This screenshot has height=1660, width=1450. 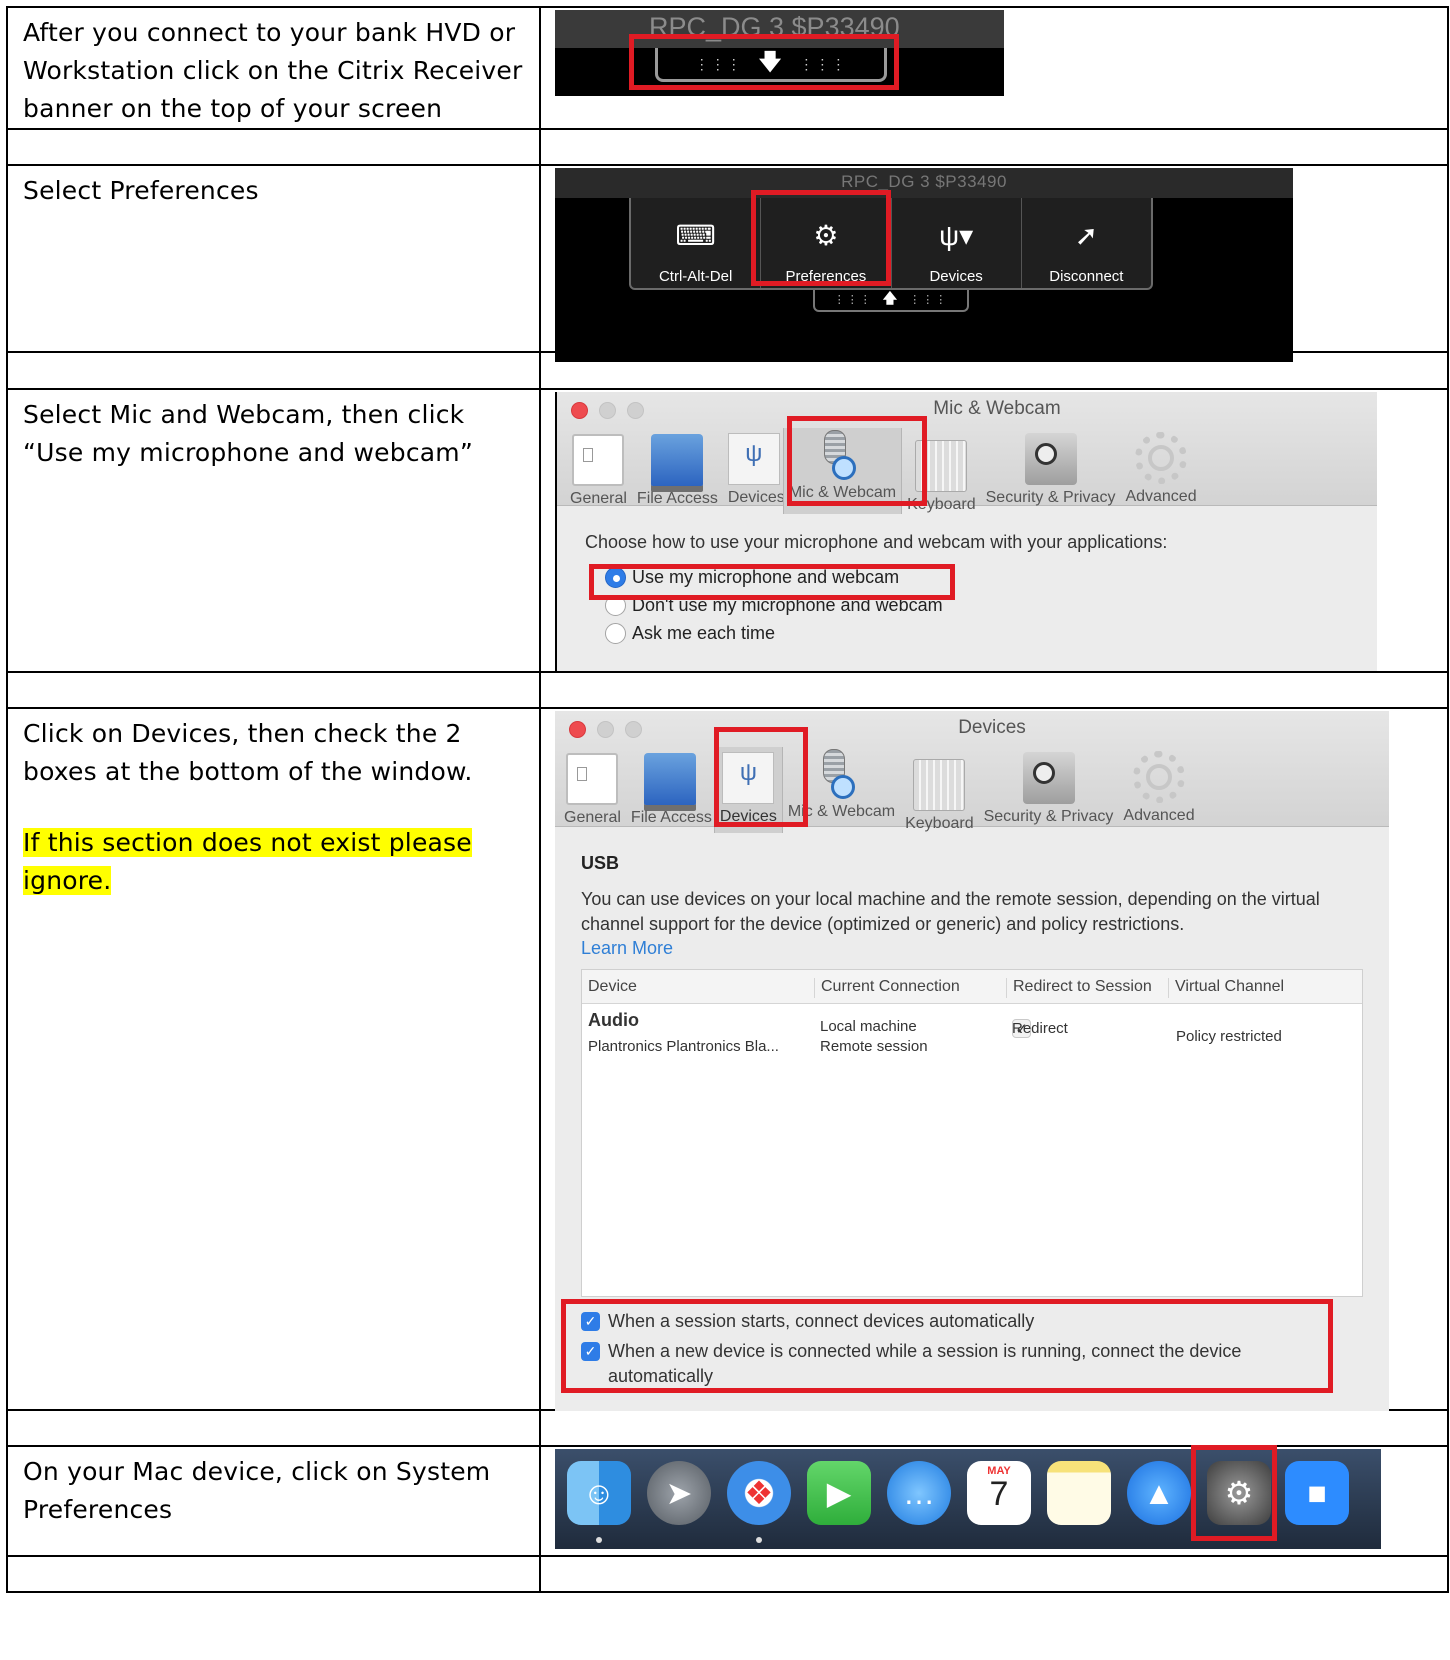 What do you see at coordinates (1086, 235) in the screenshot?
I see `plug-icon: ➚` at bounding box center [1086, 235].